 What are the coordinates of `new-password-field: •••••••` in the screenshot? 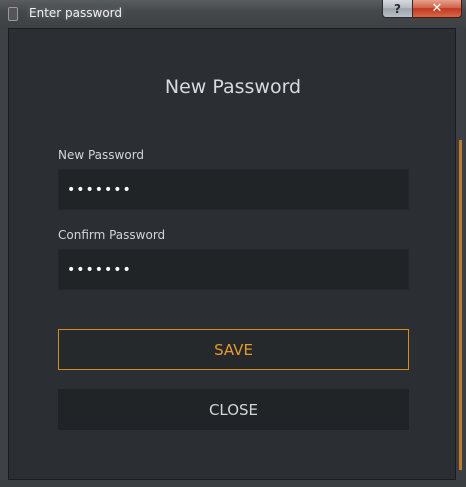 It's located at (233, 189).